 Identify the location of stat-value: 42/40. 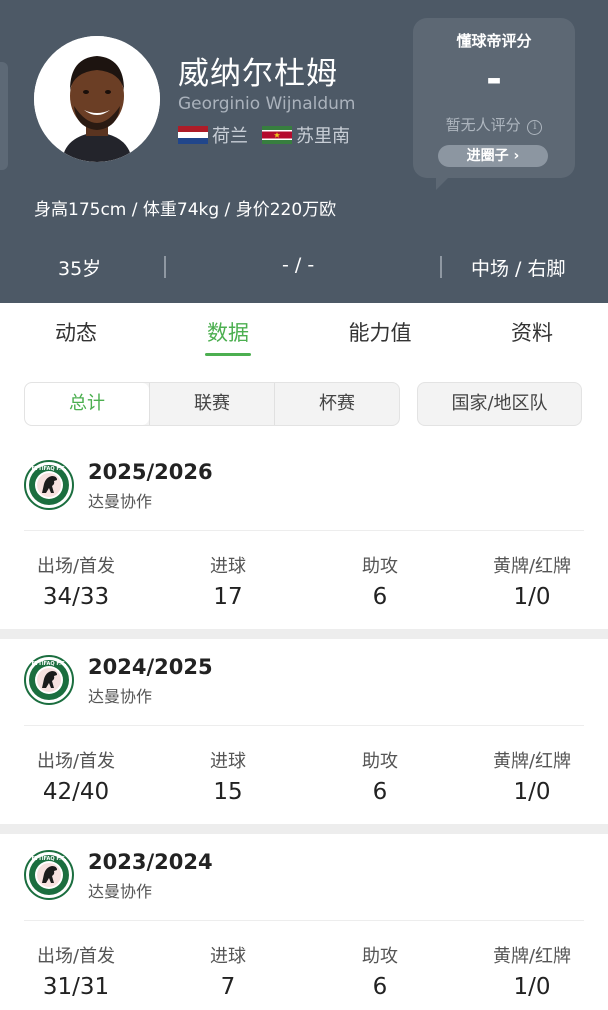
(76, 792).